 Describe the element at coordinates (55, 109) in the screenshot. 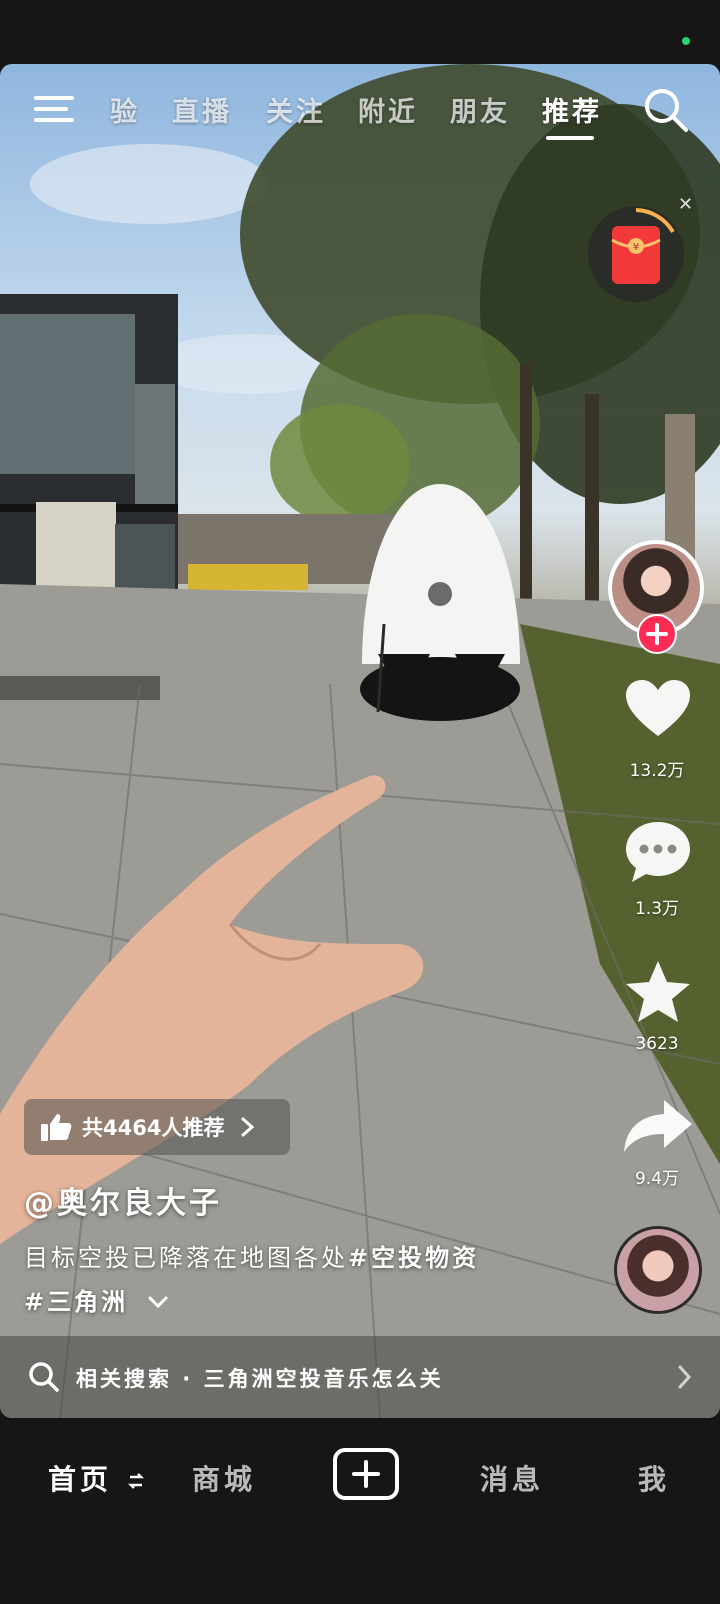

I see `menu-icon` at that location.